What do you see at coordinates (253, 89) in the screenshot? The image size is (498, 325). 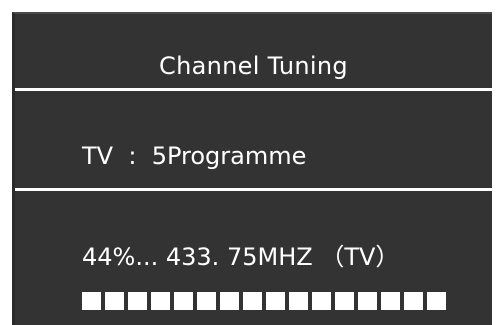 I see `divider-top` at bounding box center [253, 89].